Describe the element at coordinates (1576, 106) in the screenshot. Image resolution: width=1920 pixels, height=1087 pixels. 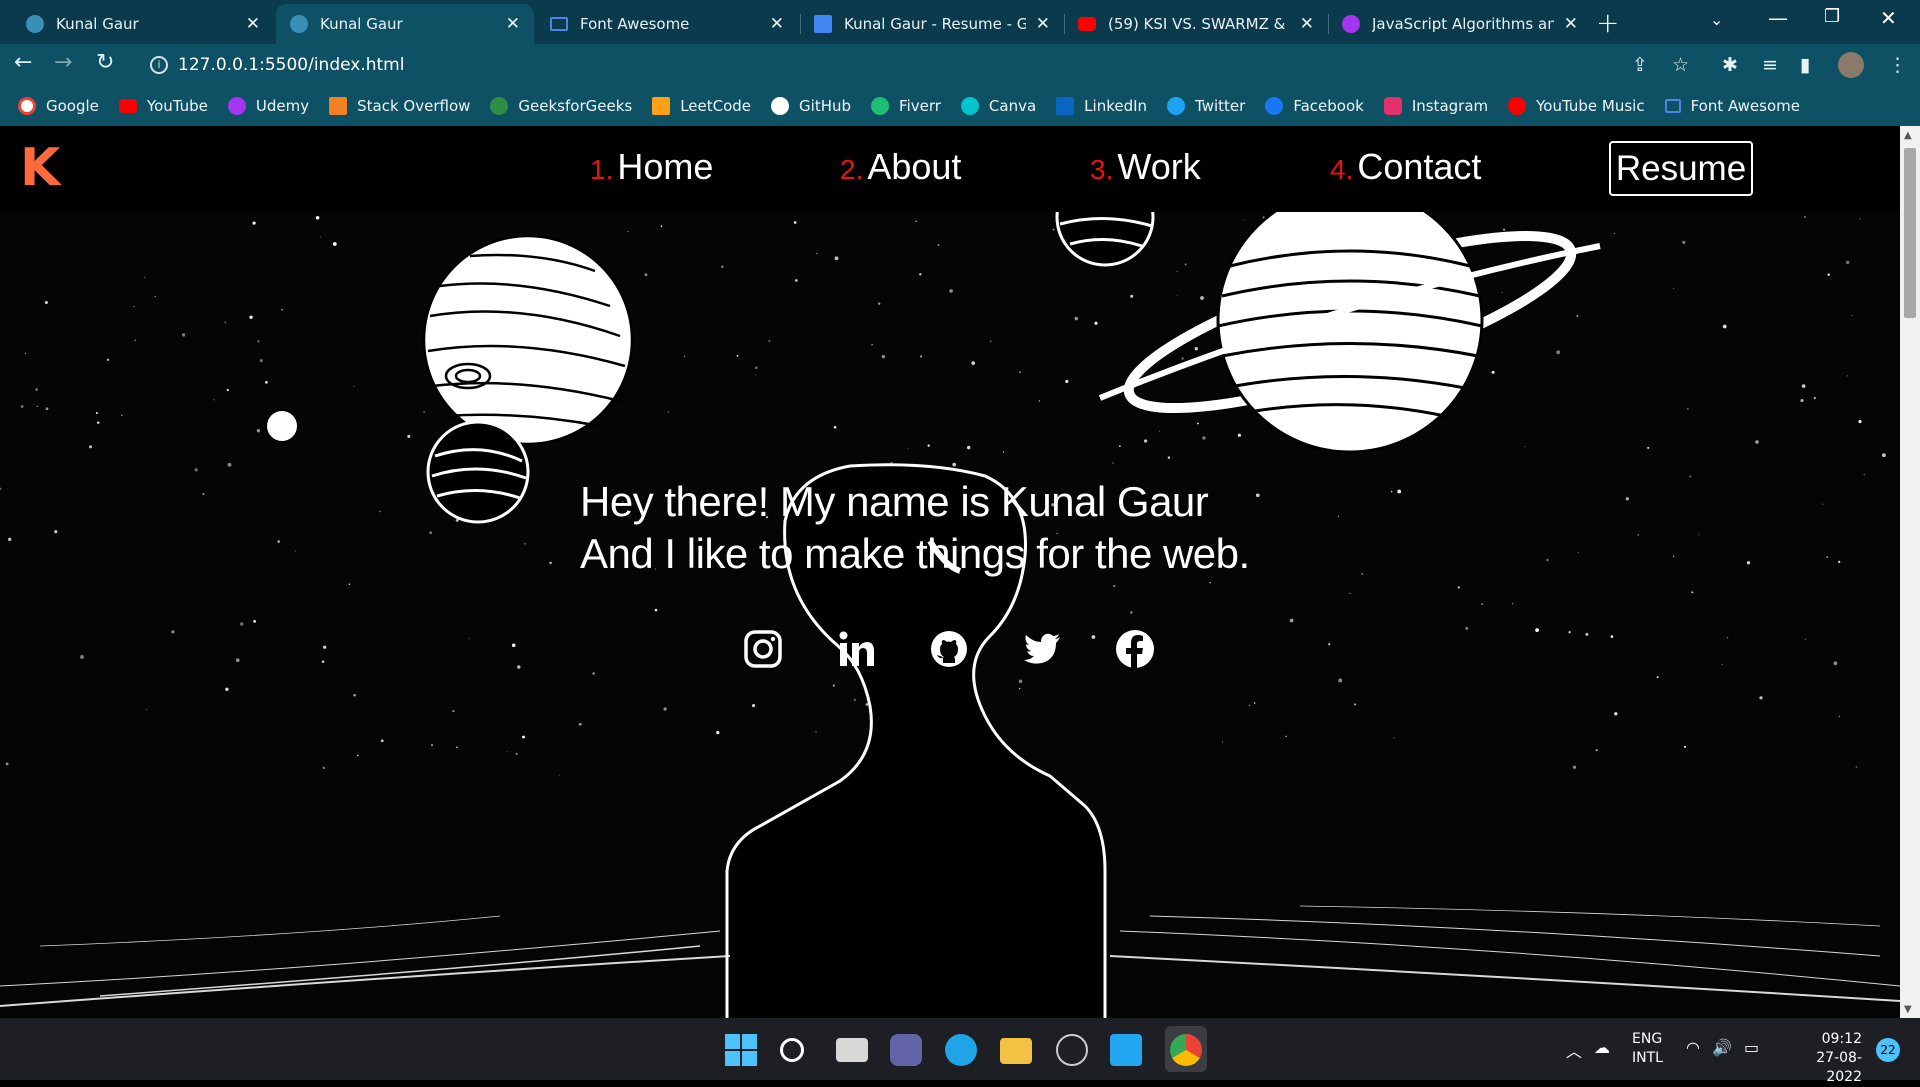
I see `bookmark-youtube-music: YouTube Music` at that location.